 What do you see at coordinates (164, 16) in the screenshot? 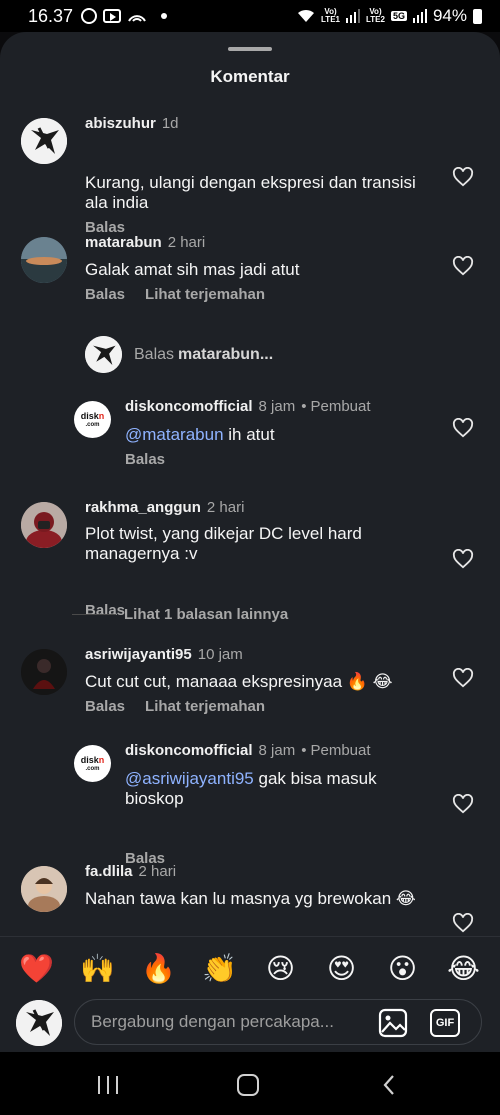
I see `more-notifications-dot` at bounding box center [164, 16].